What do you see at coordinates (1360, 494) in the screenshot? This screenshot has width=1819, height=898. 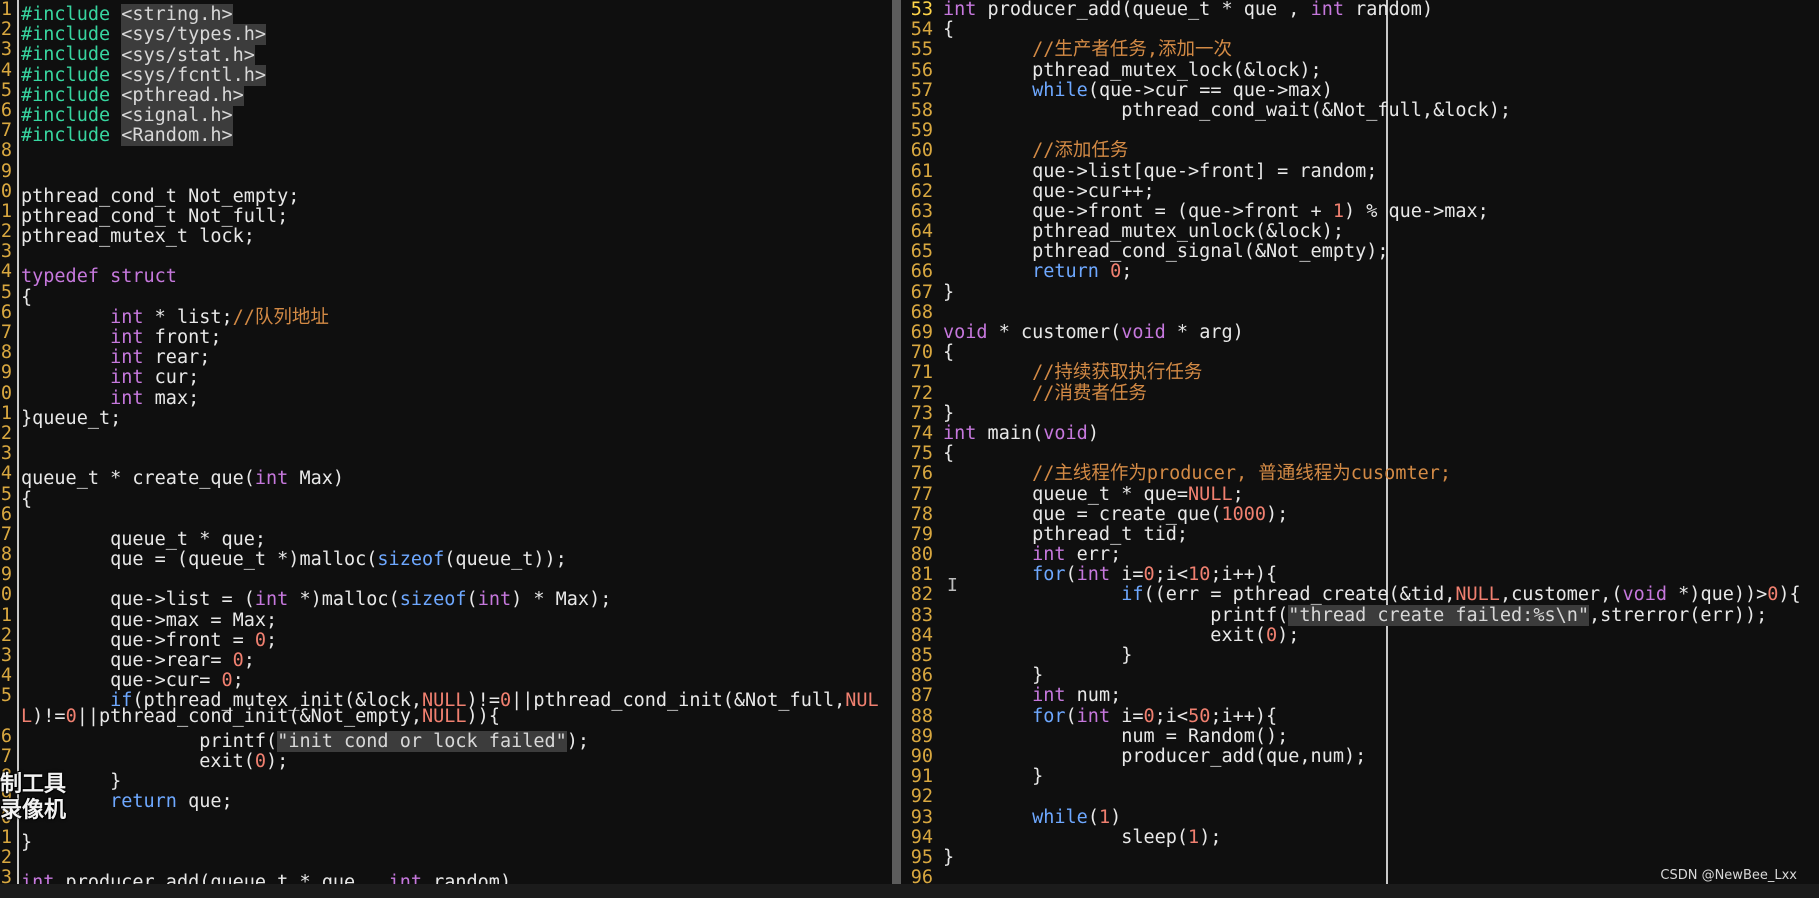 I see `code-line: 77 queue_t * que=NULL;` at bounding box center [1360, 494].